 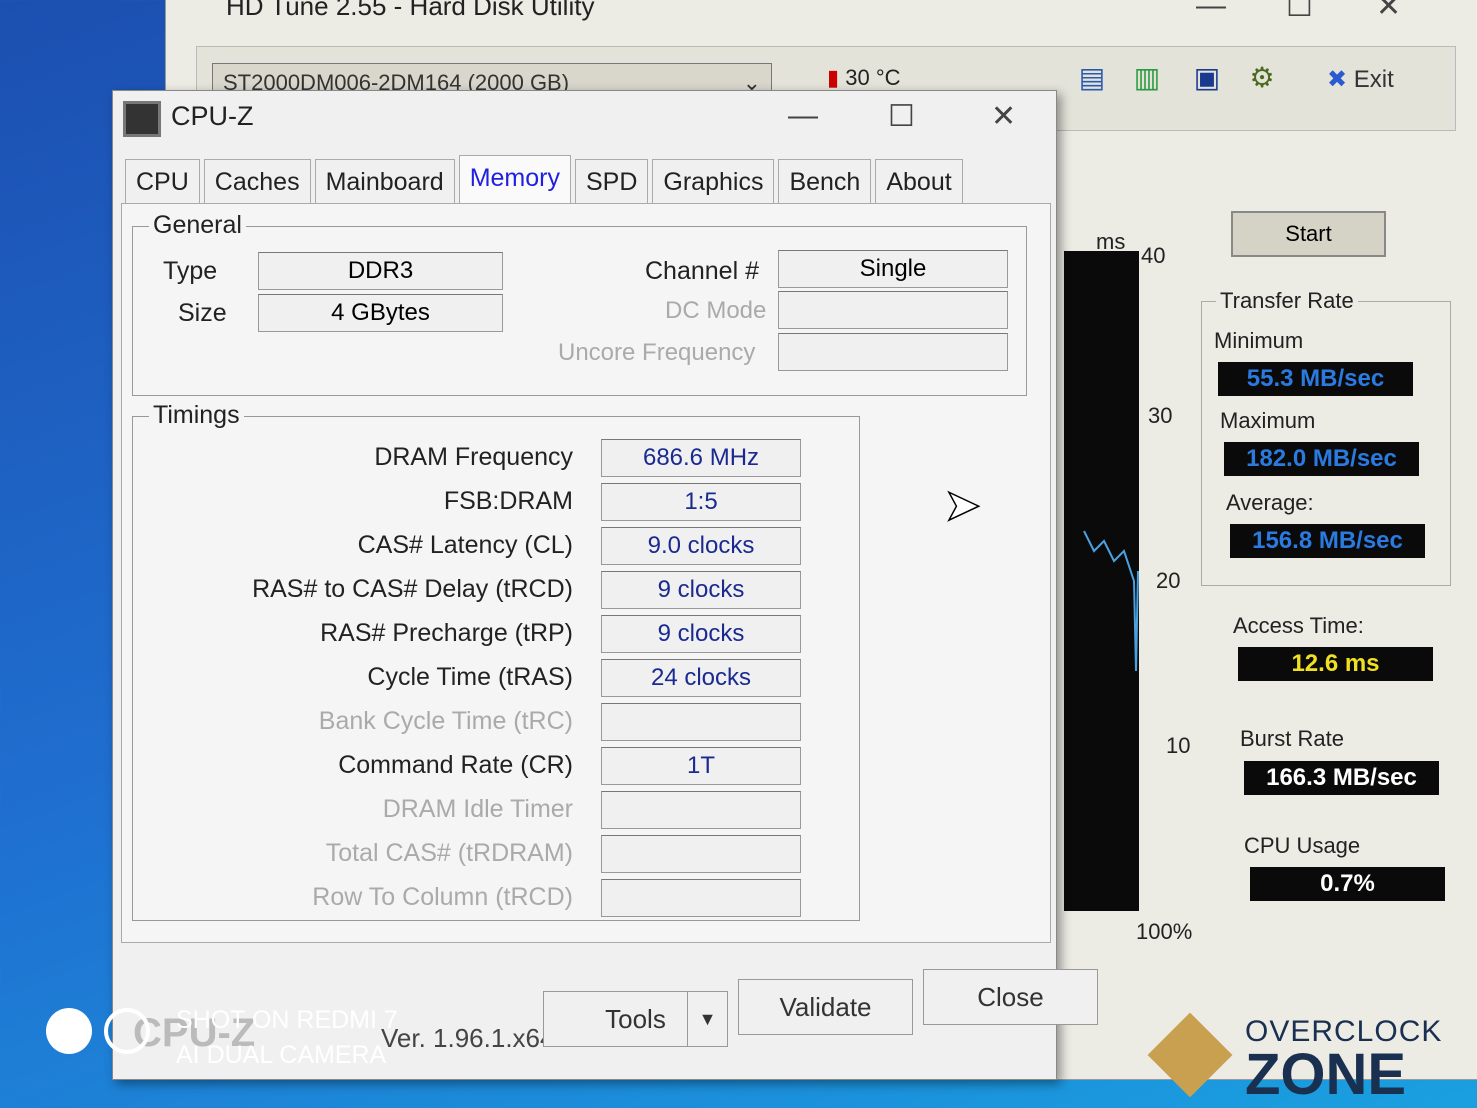 I want to click on uncore-value, so click(x=893, y=352).